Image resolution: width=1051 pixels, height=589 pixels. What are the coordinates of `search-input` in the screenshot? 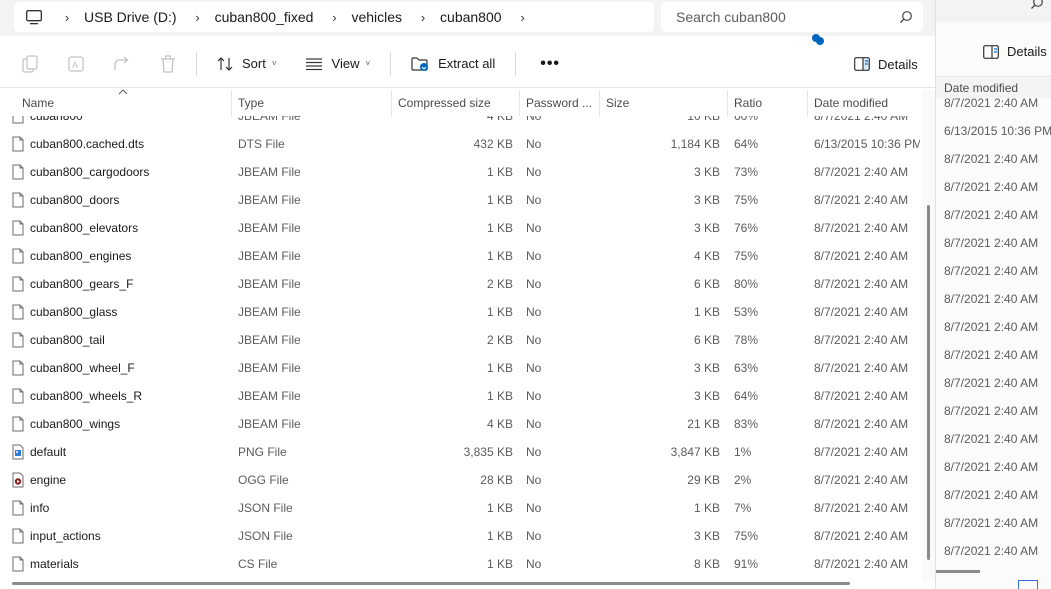 It's located at (776, 17).